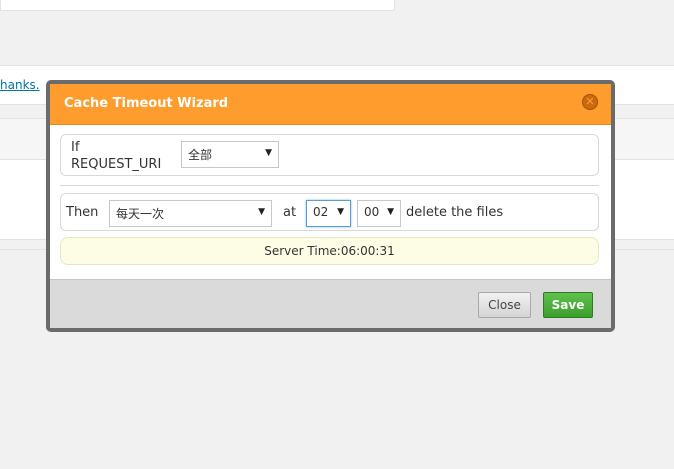  What do you see at coordinates (75, 147) in the screenshot?
I see `if-label: If` at bounding box center [75, 147].